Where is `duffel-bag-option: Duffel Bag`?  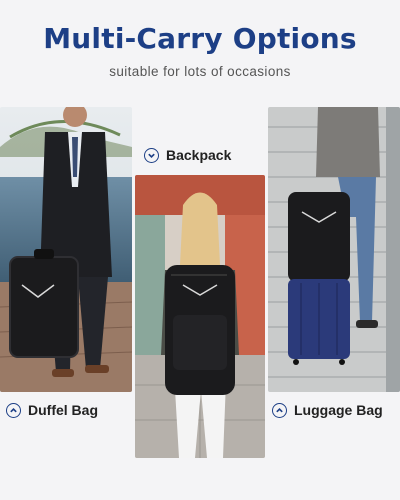 duffel-bag-option: Duffel Bag is located at coordinates (52, 410).